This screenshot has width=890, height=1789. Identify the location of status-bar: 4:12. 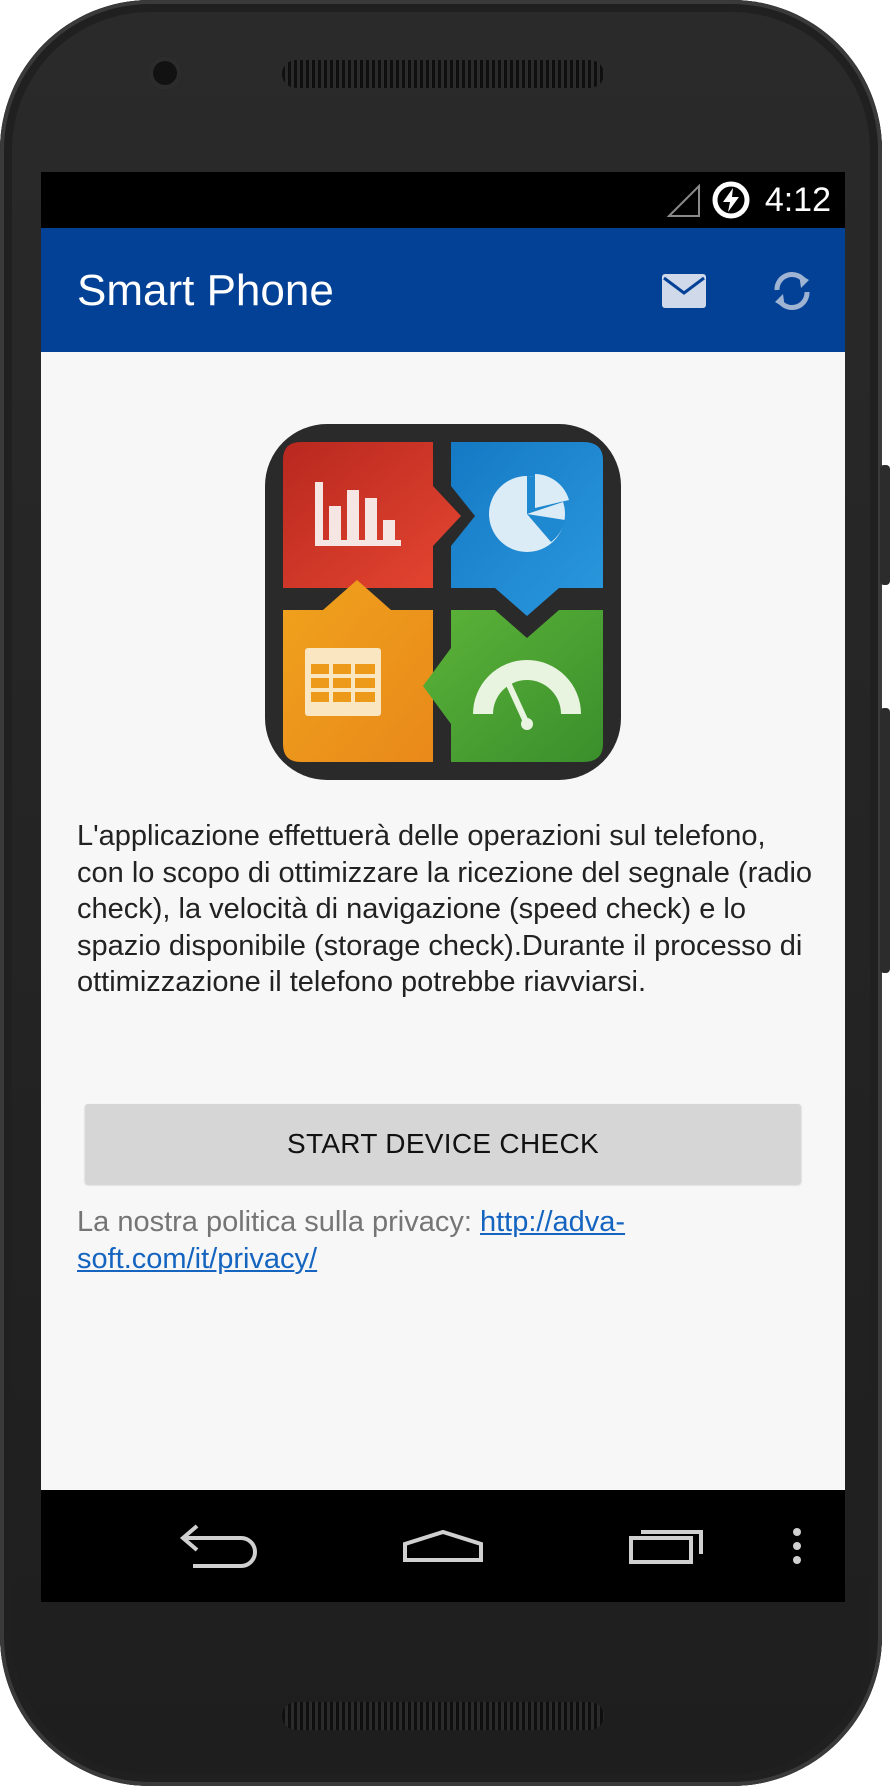
(443, 200).